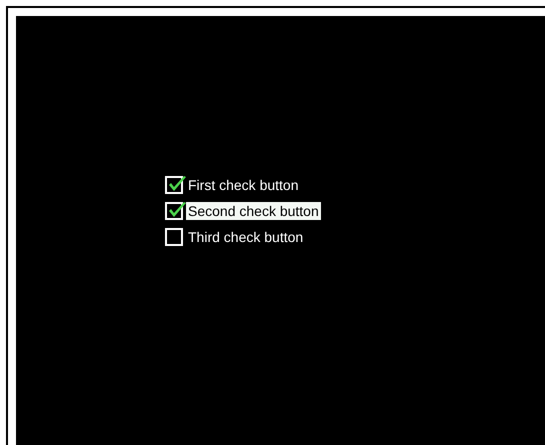 The image size is (545, 445). Describe the element at coordinates (243, 185) in the screenshot. I see `checkbox-label: First check button` at that location.